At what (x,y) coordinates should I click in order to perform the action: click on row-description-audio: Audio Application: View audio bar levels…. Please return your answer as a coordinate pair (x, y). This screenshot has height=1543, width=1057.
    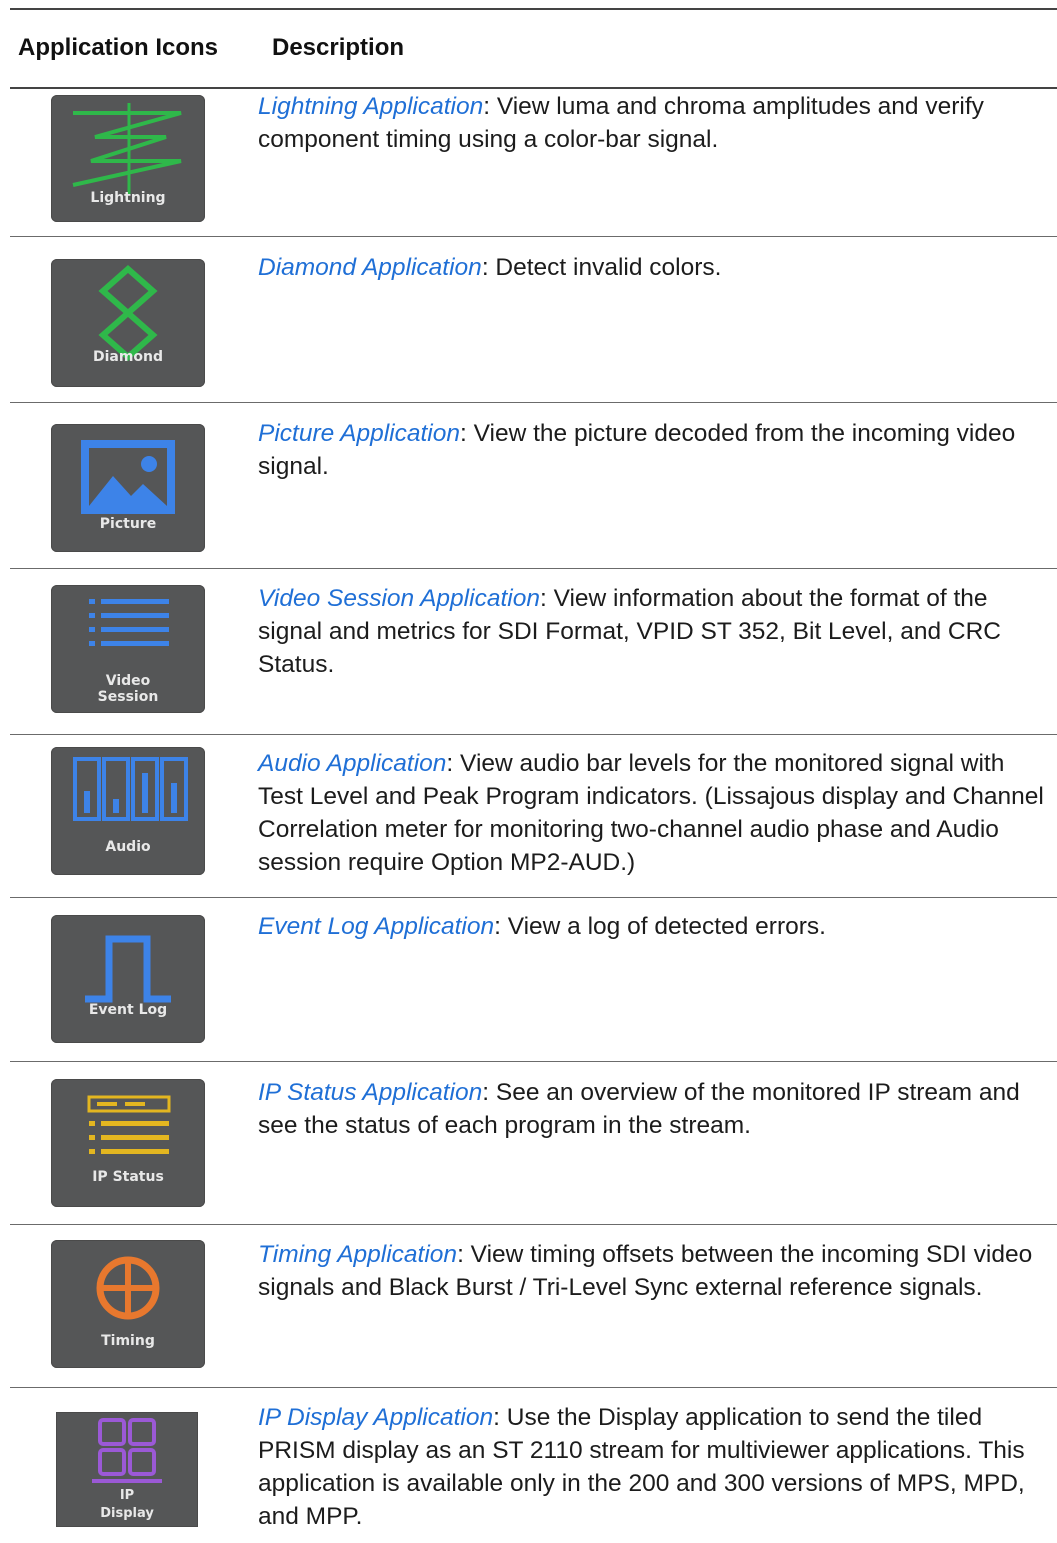
    Looking at the image, I should click on (651, 813).